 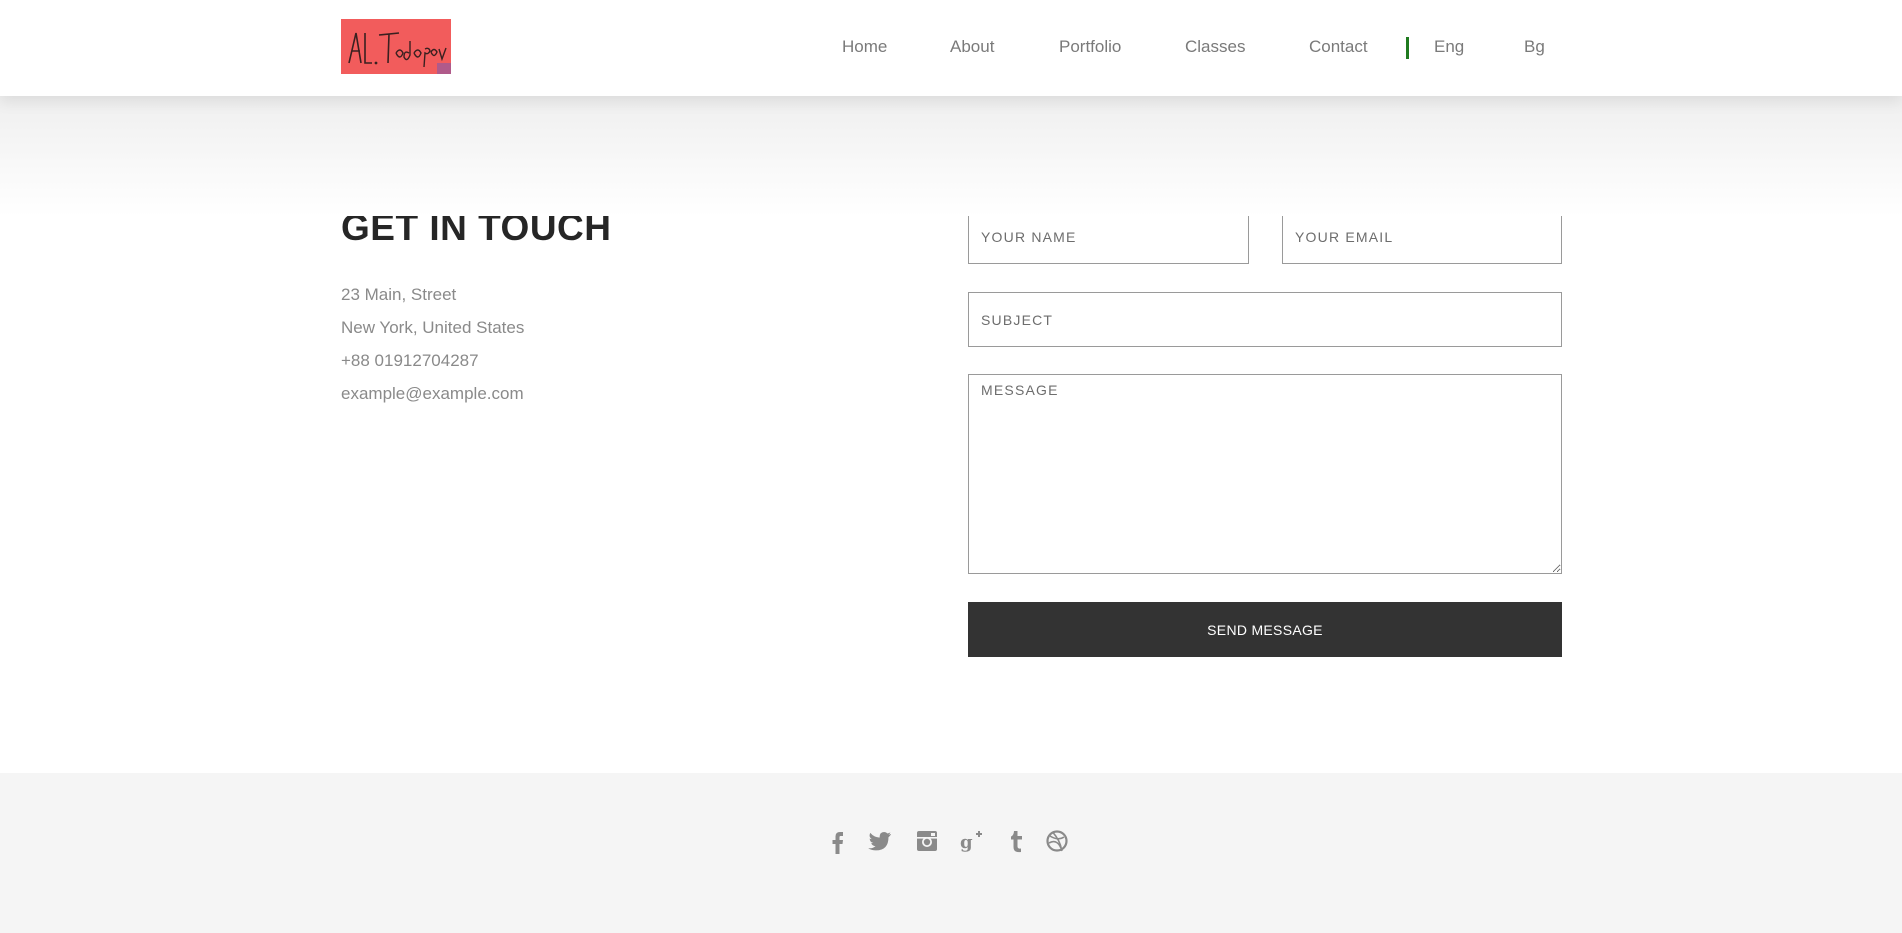 I want to click on nav-classes: Classes, so click(x=1215, y=48).